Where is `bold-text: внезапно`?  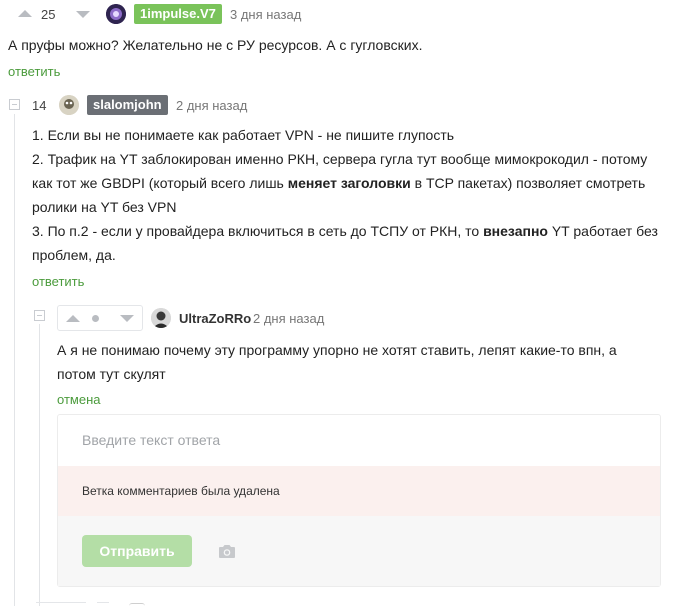 bold-text: внезапно is located at coordinates (515, 231).